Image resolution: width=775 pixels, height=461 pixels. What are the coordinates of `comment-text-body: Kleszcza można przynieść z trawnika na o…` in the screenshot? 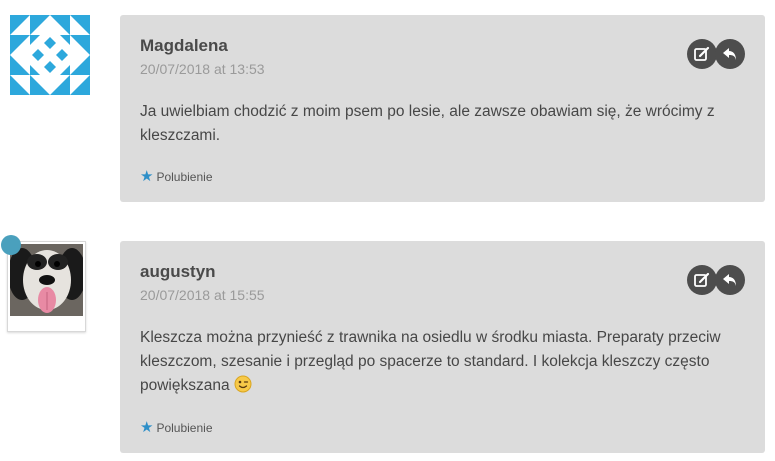 It's located at (430, 361).